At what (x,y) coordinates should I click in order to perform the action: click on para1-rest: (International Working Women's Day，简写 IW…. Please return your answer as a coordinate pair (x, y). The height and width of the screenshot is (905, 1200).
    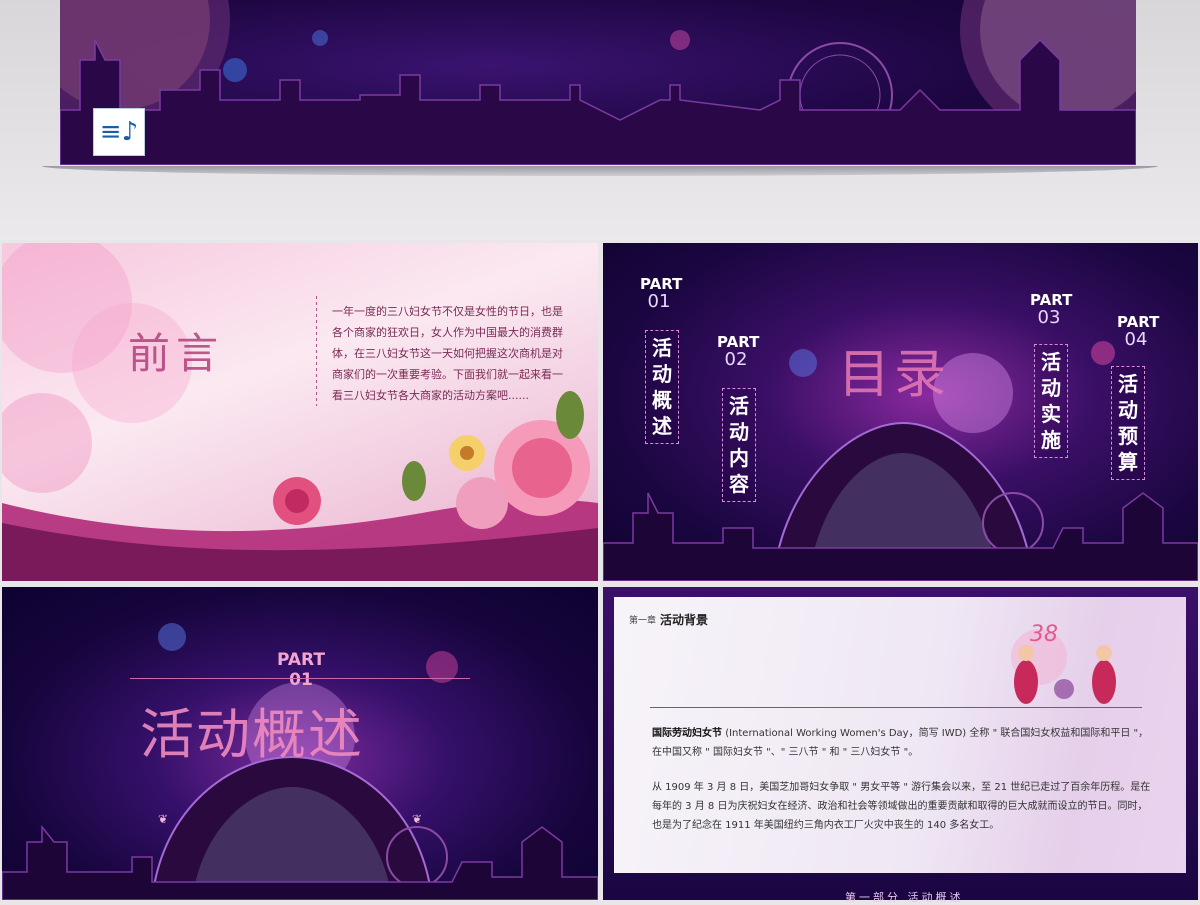
    Looking at the image, I should click on (900, 743).